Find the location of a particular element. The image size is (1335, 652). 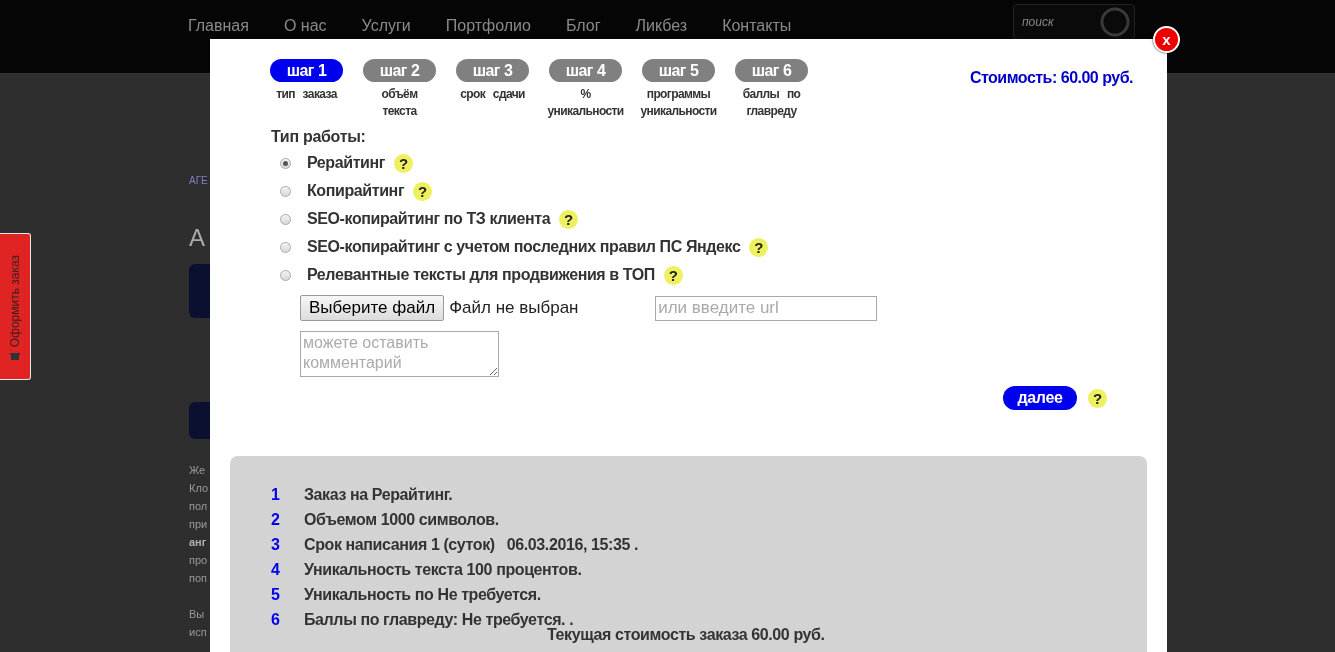

page-heading: А is located at coordinates (197, 238).